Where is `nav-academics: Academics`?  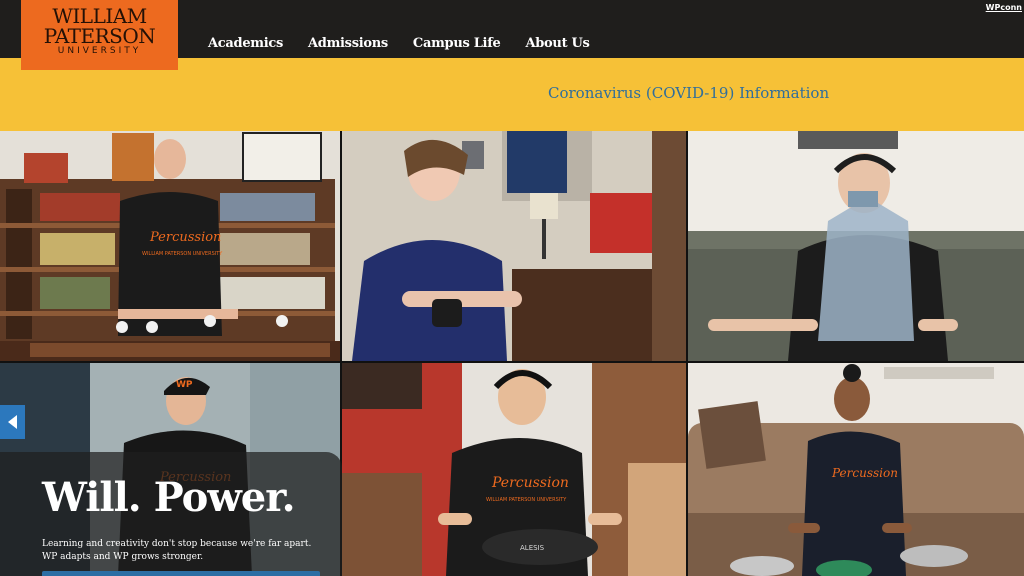 nav-academics: Academics is located at coordinates (245, 43).